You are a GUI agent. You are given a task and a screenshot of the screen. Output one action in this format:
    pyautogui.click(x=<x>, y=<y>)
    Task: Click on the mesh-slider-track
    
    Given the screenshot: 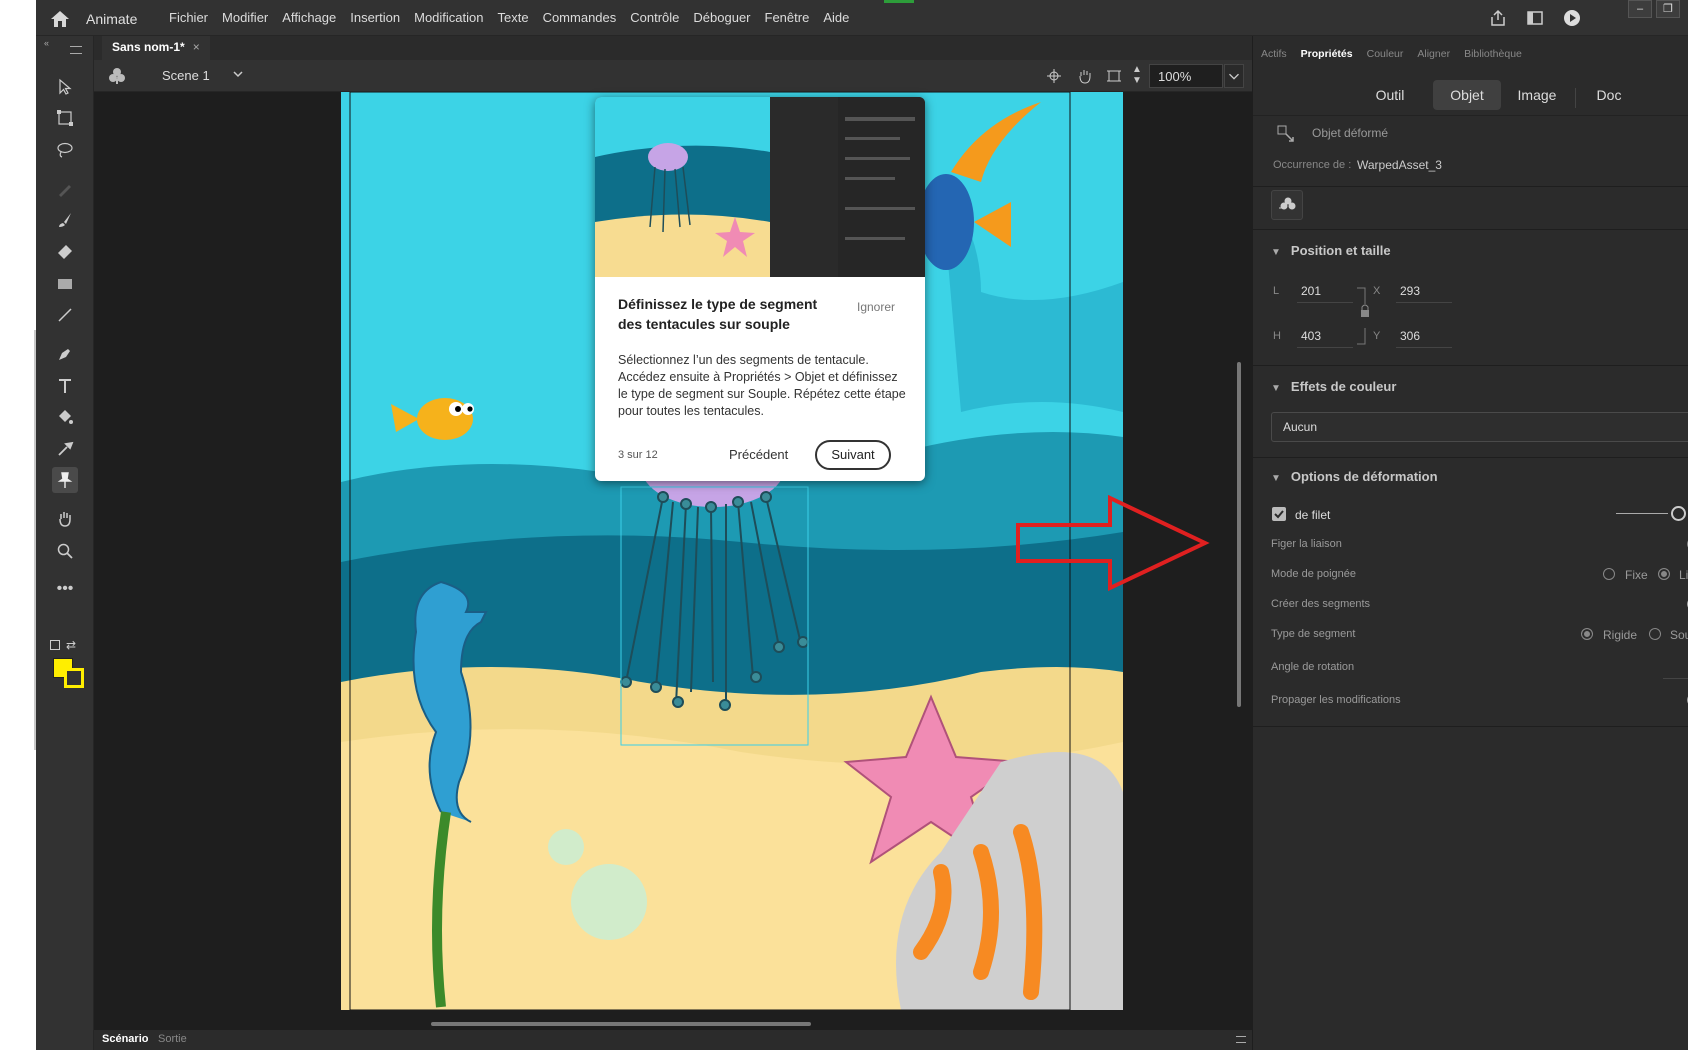 What is the action you would take?
    pyautogui.click(x=1642, y=513)
    